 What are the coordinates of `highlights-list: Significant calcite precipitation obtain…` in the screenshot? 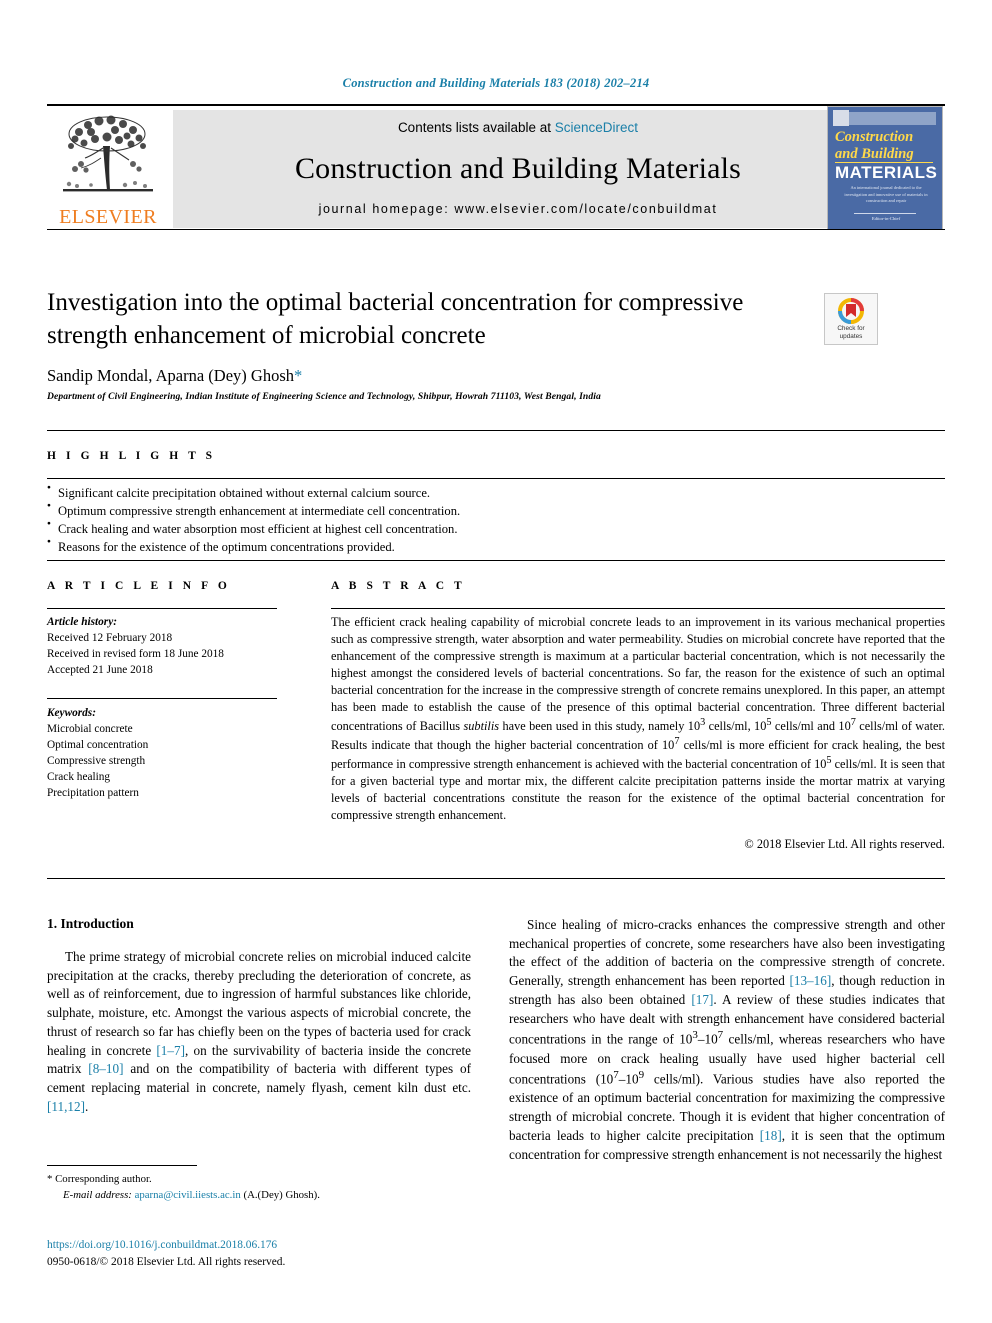 It's located at (427, 520).